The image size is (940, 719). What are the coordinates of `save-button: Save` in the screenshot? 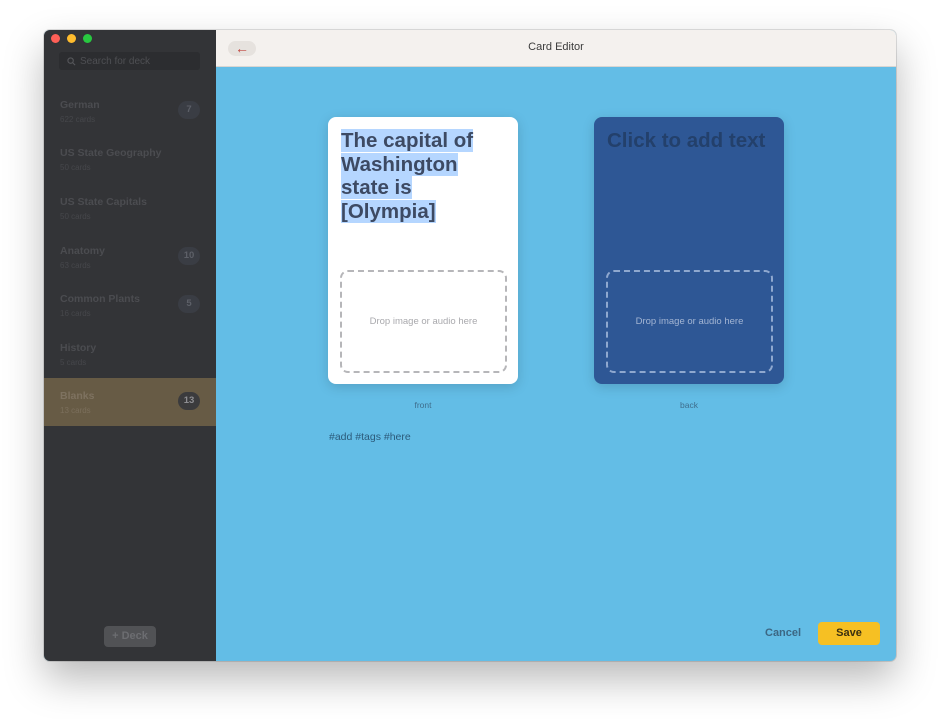 It's located at (849, 633).